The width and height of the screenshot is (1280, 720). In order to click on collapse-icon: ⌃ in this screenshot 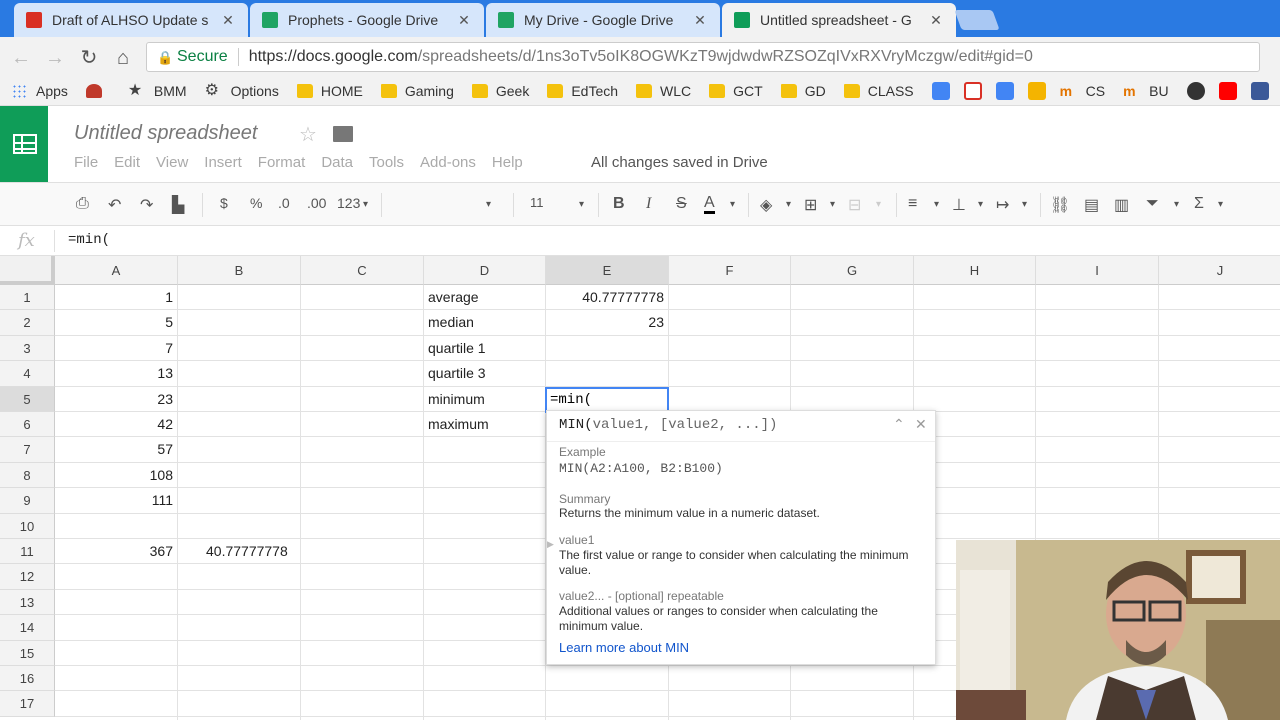, I will do `click(899, 424)`.